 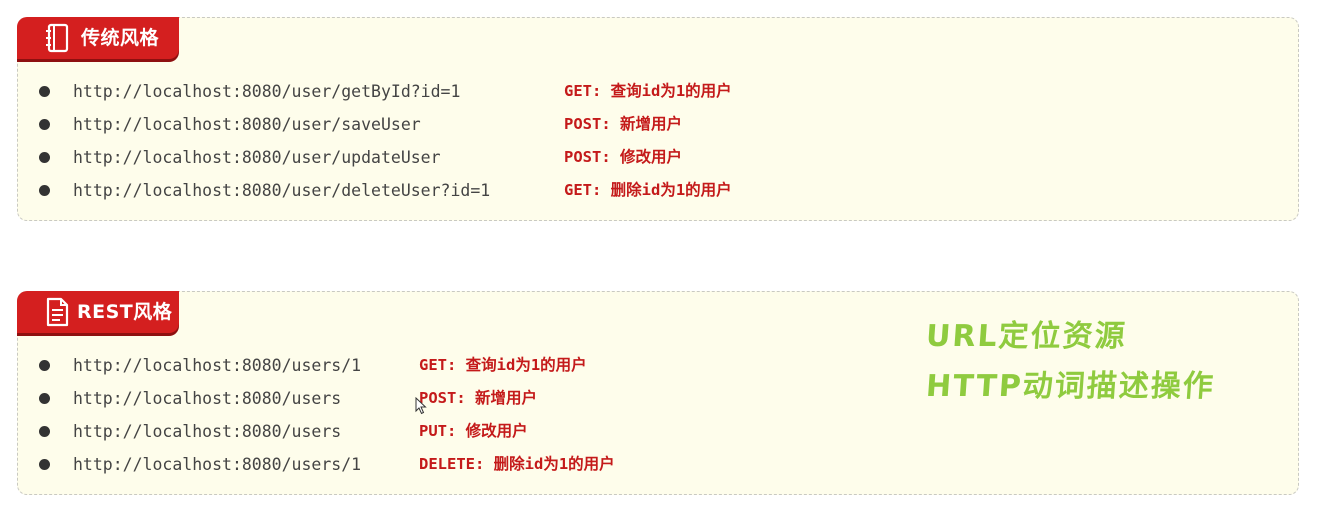 I want to click on operation-description: DELETE: 删除id为1的用户, so click(x=517, y=464).